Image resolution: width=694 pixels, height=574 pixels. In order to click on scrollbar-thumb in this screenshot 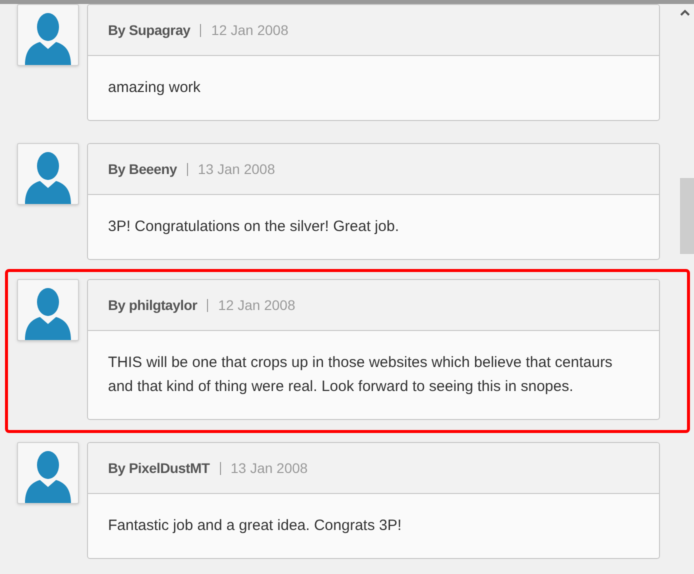, I will do `click(687, 216)`.